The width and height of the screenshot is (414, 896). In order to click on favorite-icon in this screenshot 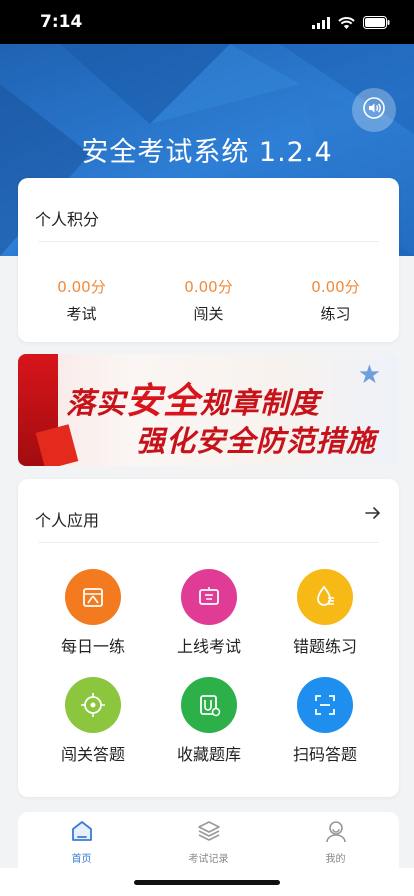, I will do `click(209, 705)`.